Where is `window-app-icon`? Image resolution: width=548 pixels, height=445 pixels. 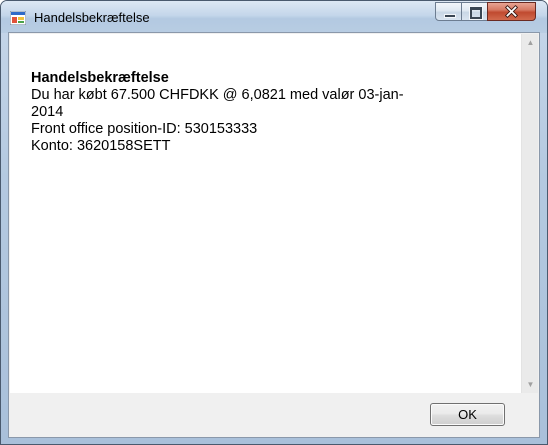 window-app-icon is located at coordinates (18, 18).